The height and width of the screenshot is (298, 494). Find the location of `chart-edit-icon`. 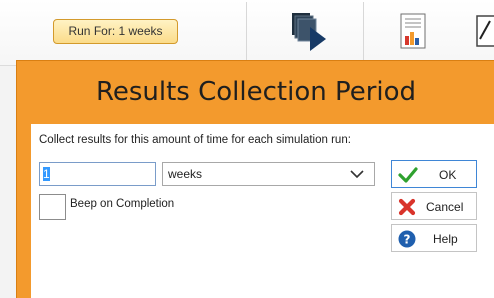

chart-edit-icon is located at coordinates (485, 31).